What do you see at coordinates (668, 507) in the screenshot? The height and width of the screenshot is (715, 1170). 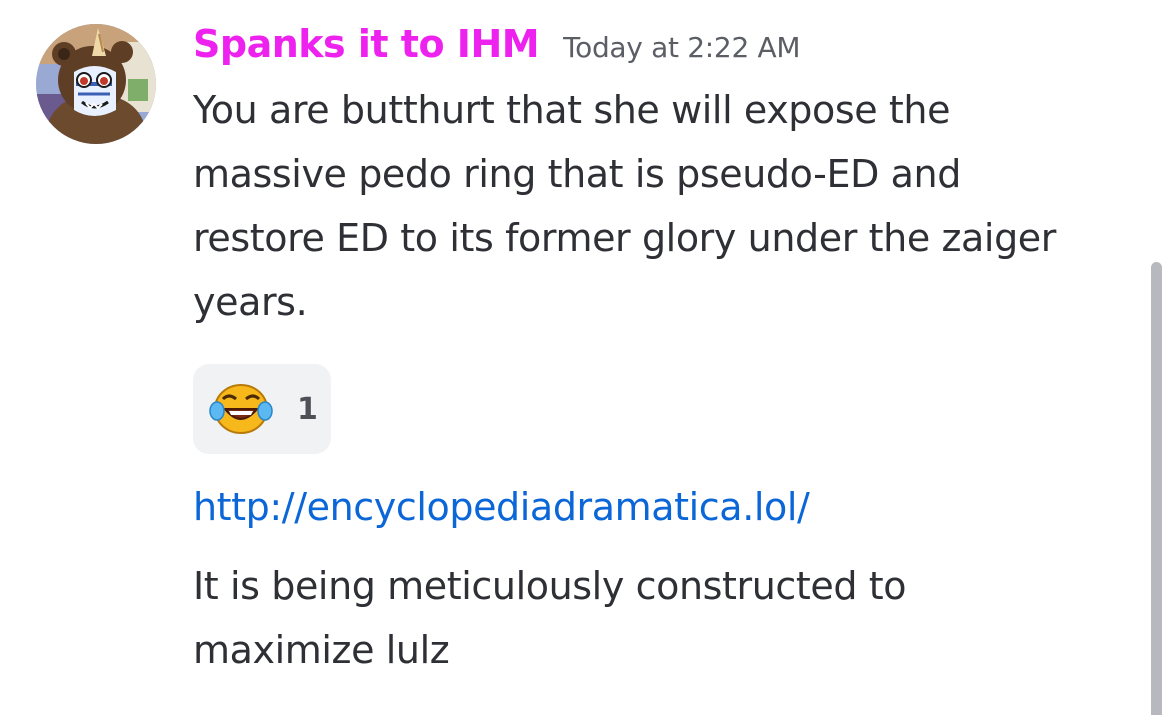 I see `message-link: http://encyclopediadramatica.lol/` at bounding box center [668, 507].